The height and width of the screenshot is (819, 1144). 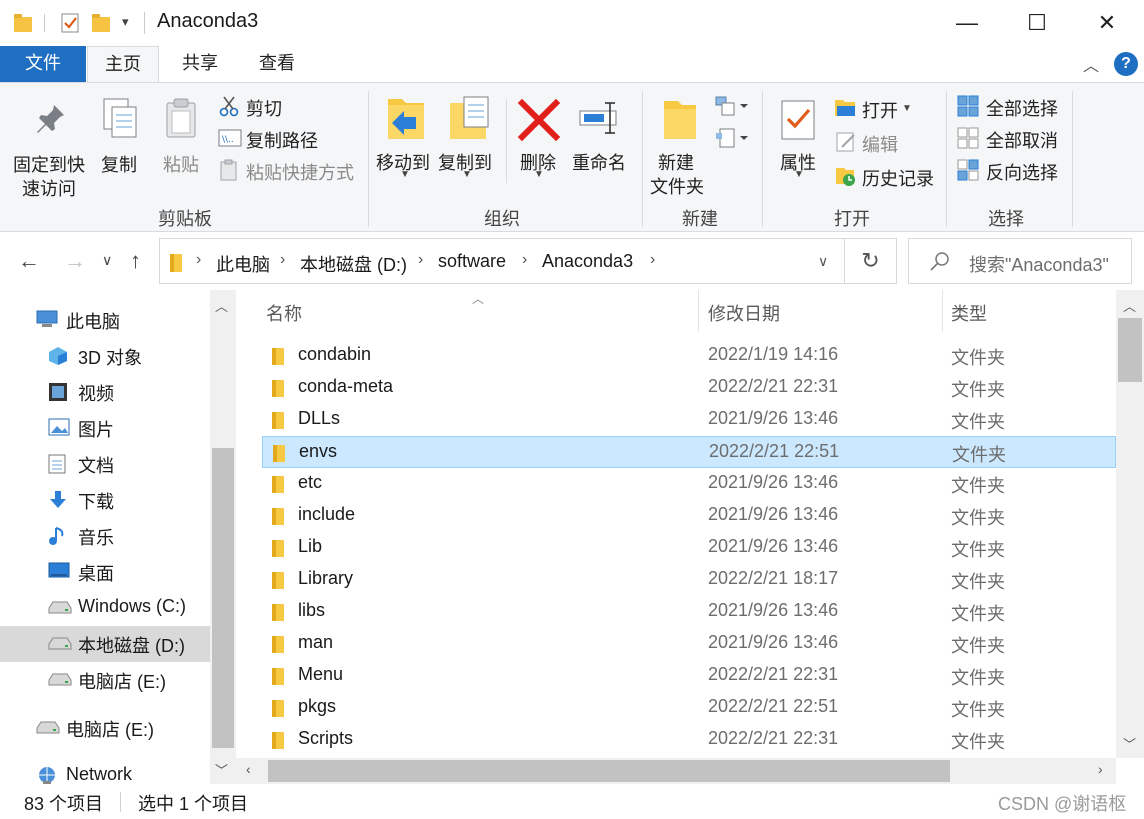 I want to click on paste-button: 粘贴, so click(x=182, y=135).